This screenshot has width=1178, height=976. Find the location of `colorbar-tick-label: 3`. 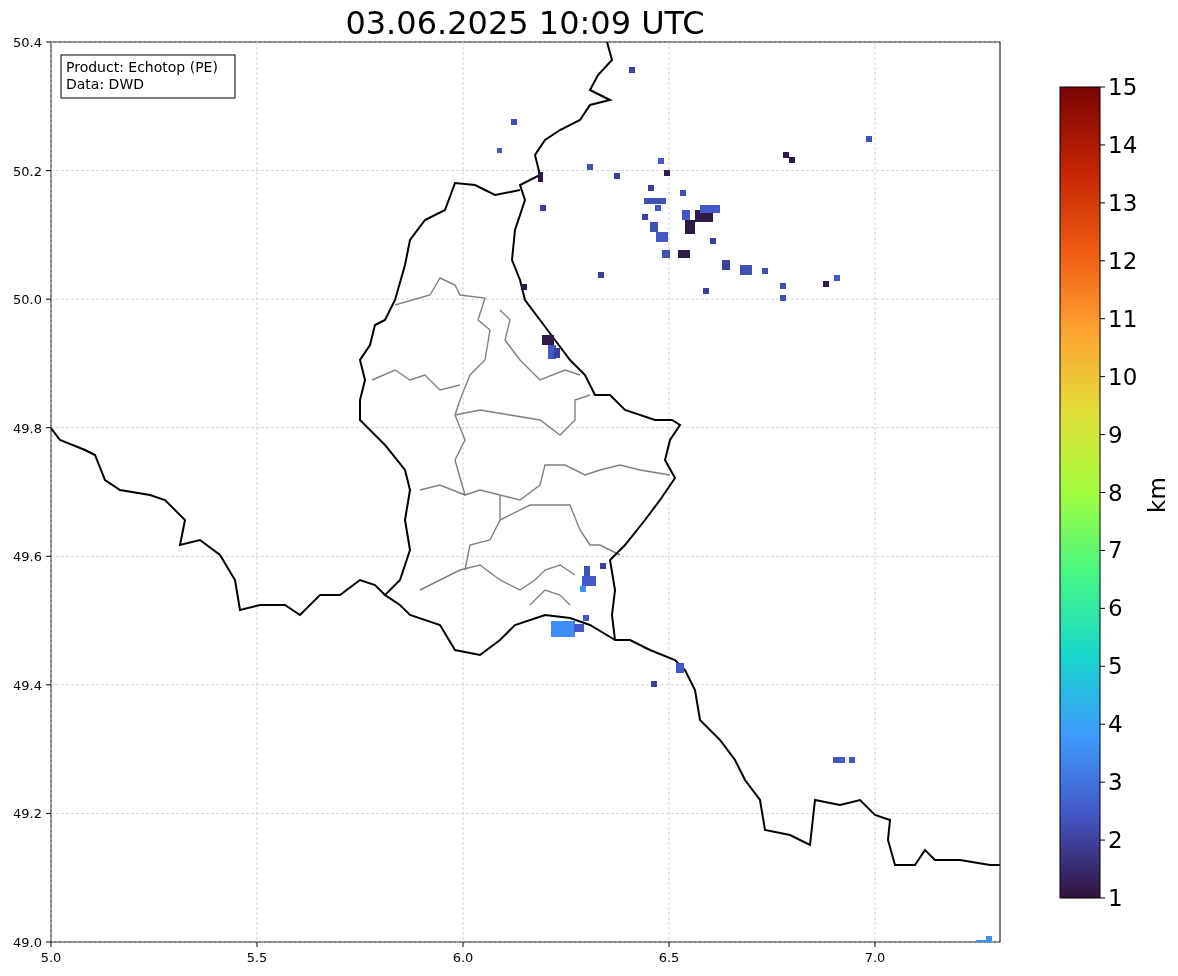

colorbar-tick-label: 3 is located at coordinates (1115, 782).